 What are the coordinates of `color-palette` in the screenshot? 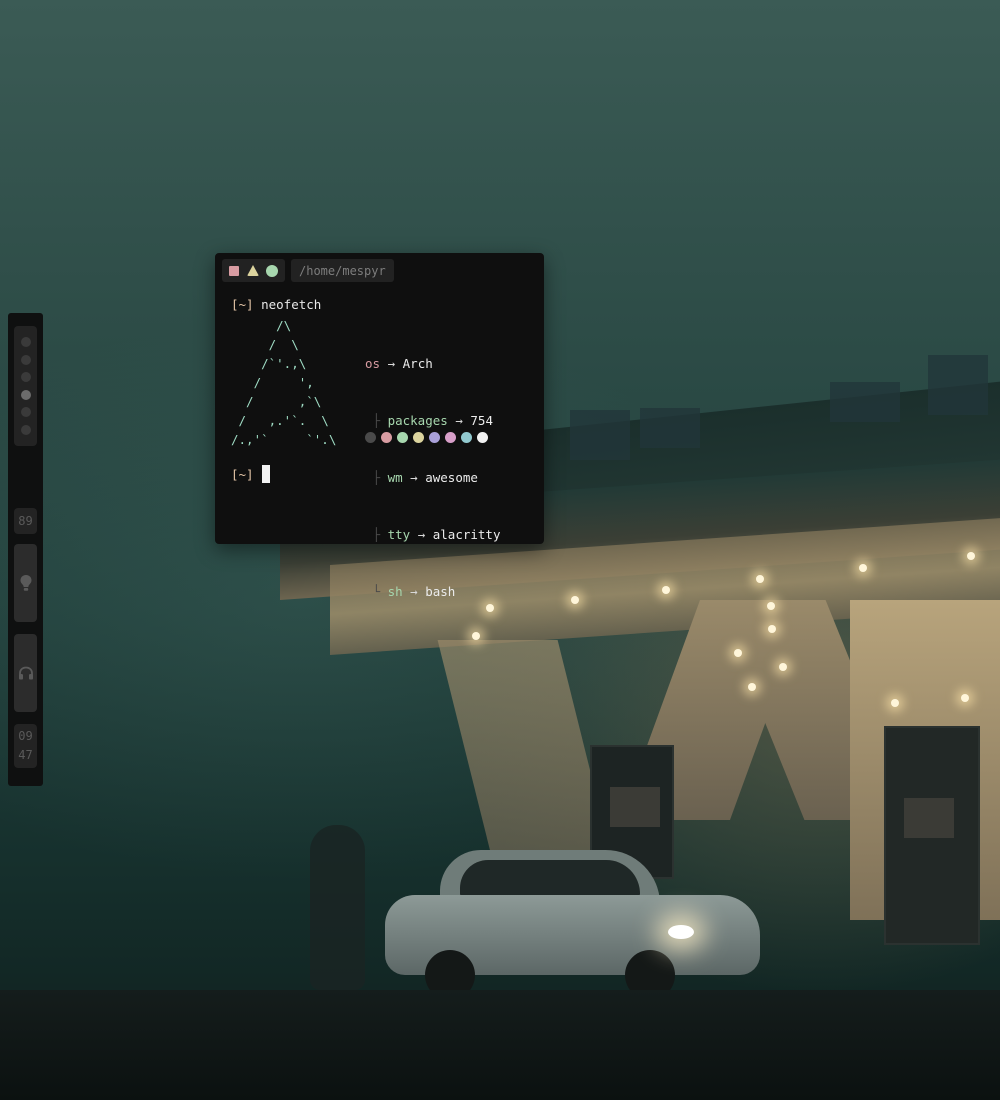 It's located at (426, 437).